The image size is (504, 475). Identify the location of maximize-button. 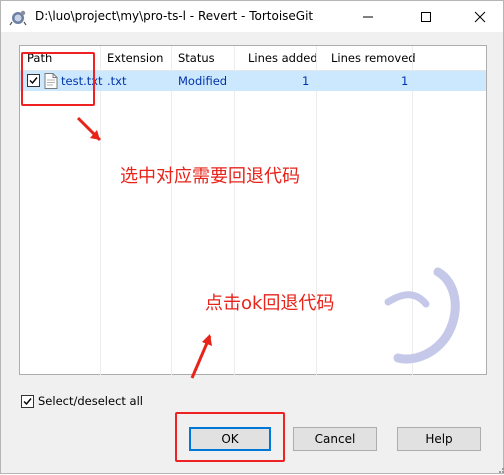
(426, 16).